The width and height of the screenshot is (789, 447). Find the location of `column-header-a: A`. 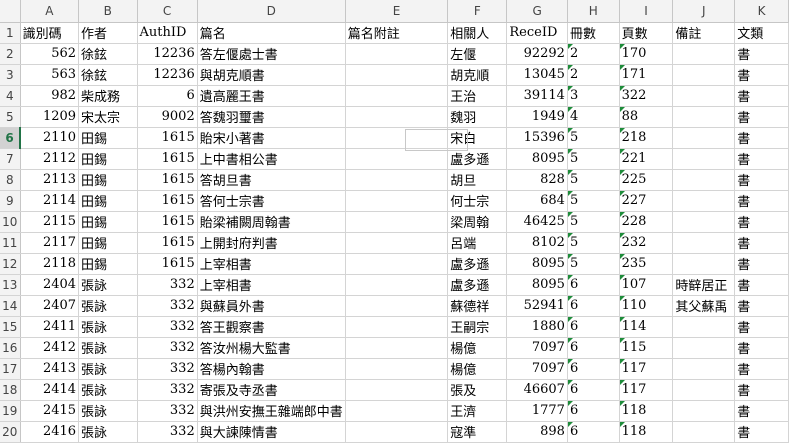

column-header-a: A is located at coordinates (50, 11).